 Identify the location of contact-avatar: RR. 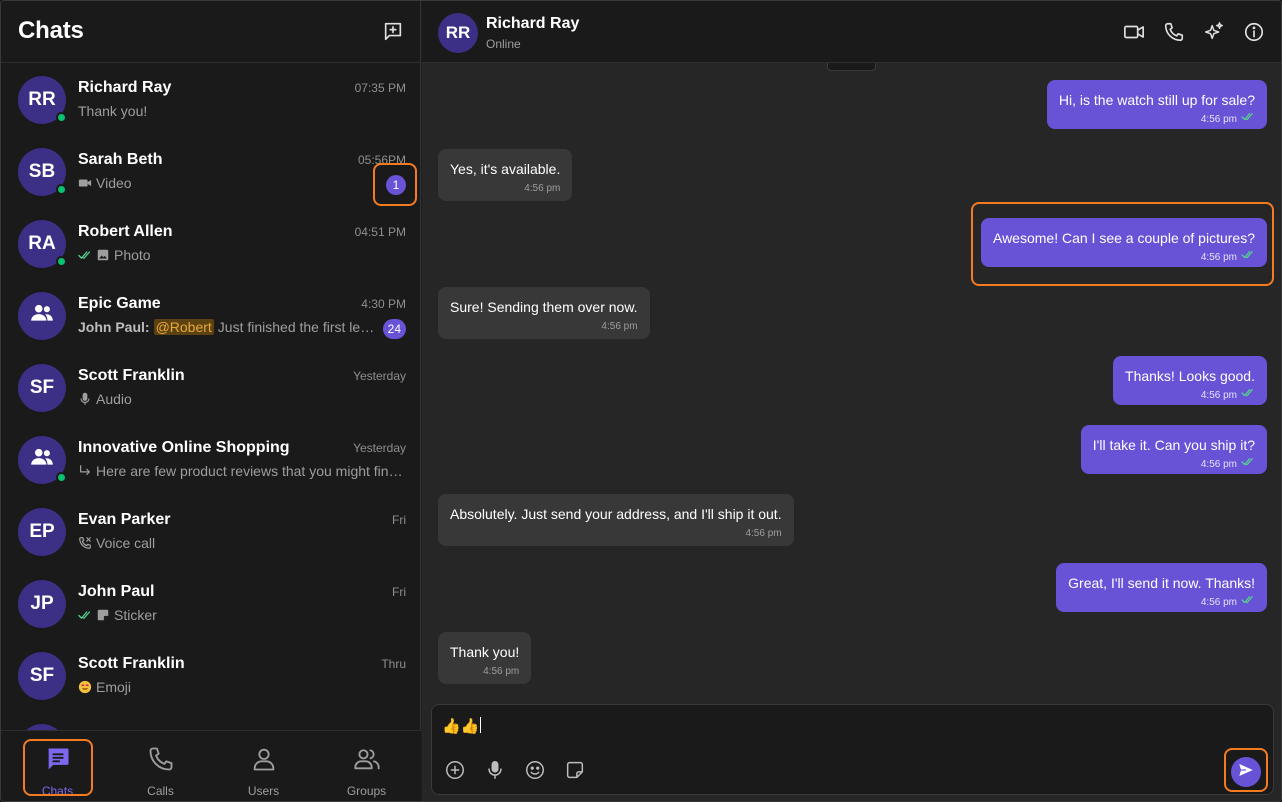
(458, 33).